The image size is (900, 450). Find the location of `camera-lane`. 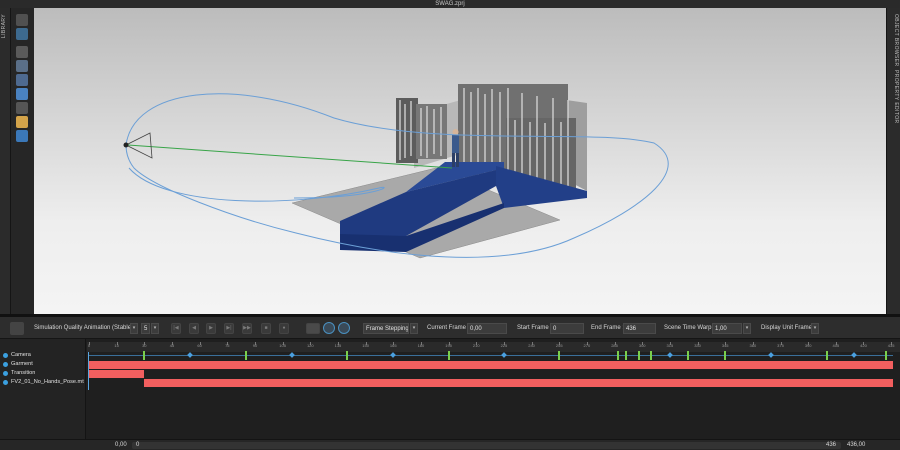

camera-lane is located at coordinates (493, 355).